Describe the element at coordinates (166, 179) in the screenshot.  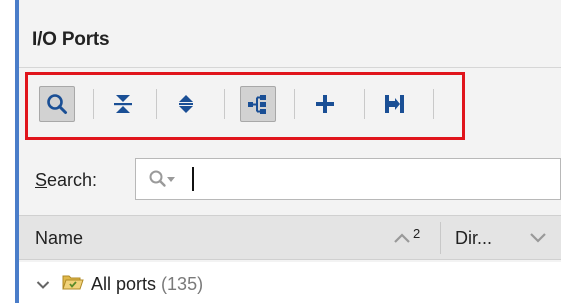
I see `search-options-icon` at that location.